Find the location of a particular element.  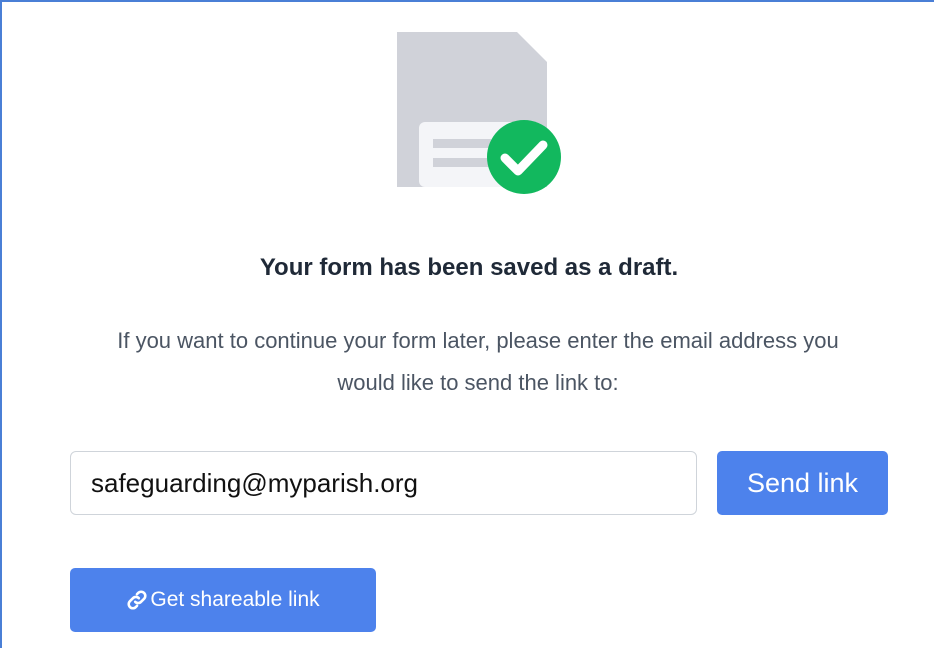

get-shareable-link-button: Get shareable link is located at coordinates (223, 600).